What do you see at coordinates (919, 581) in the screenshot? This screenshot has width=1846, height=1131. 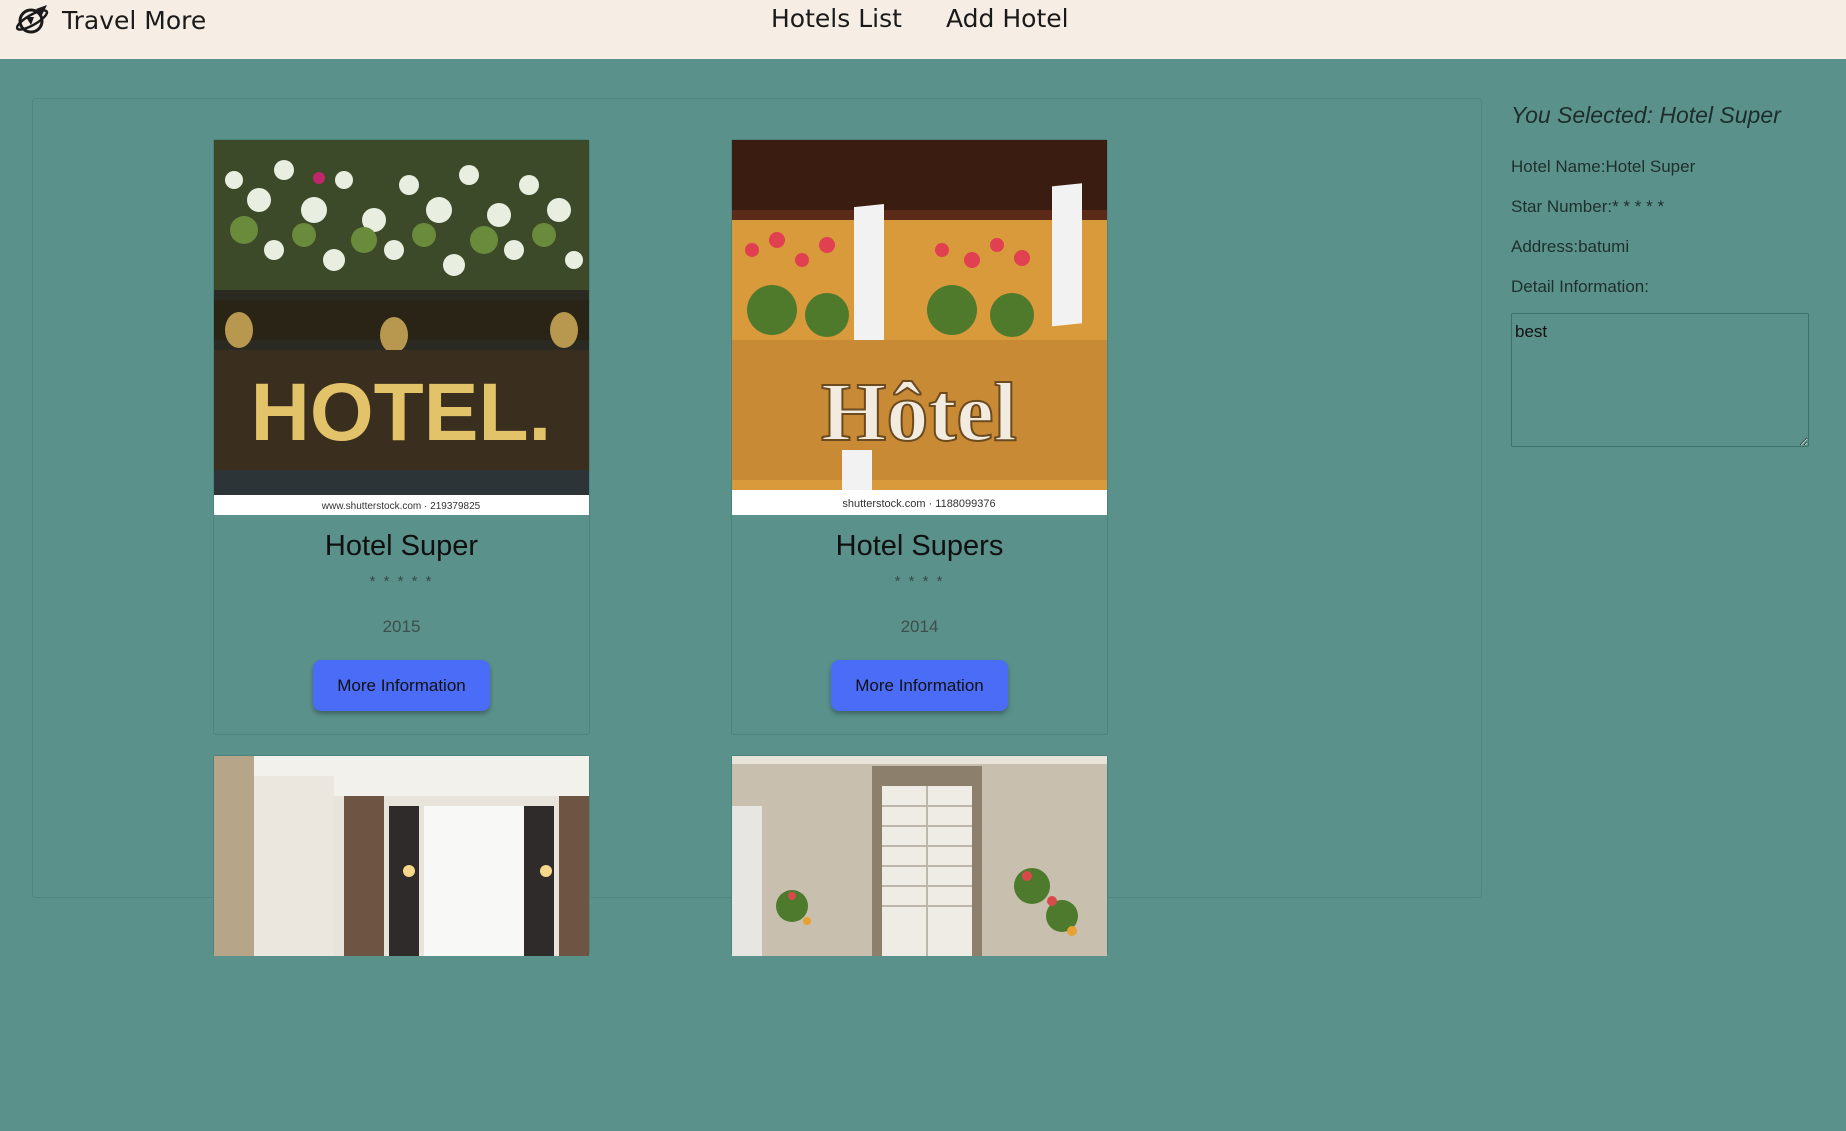 I see `hotel-stars: * * * *` at bounding box center [919, 581].